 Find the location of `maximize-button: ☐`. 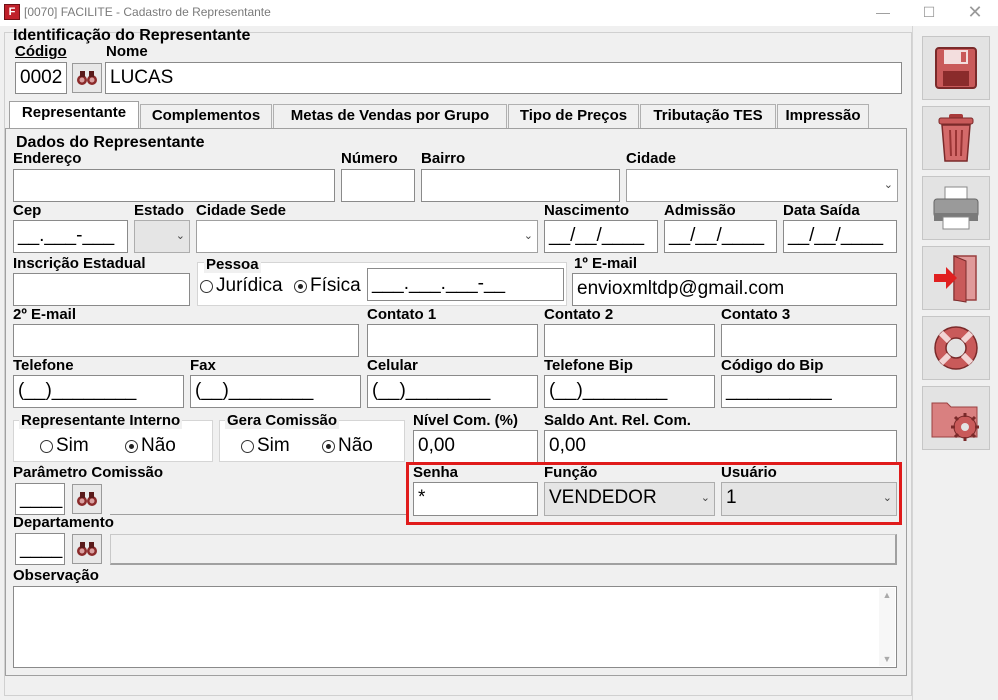

maximize-button: ☐ is located at coordinates (929, 13).